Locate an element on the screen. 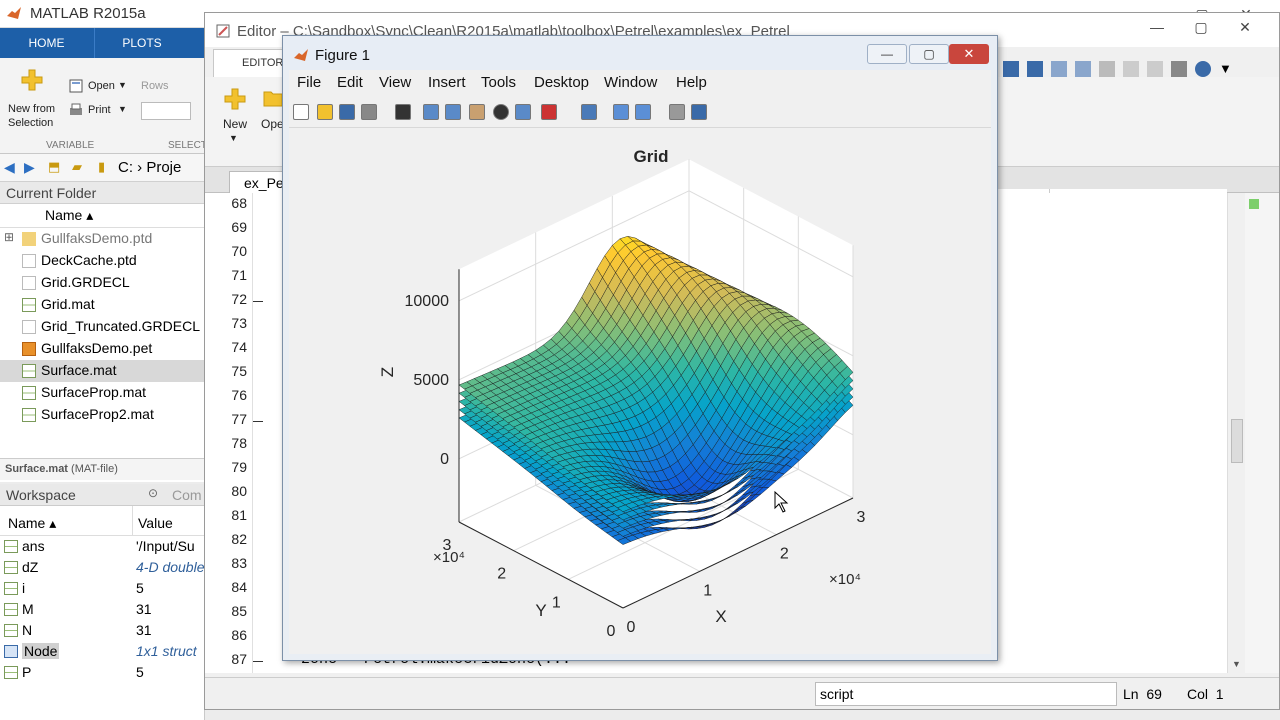  workspace-variable-row: i5 is located at coordinates (102, 588).